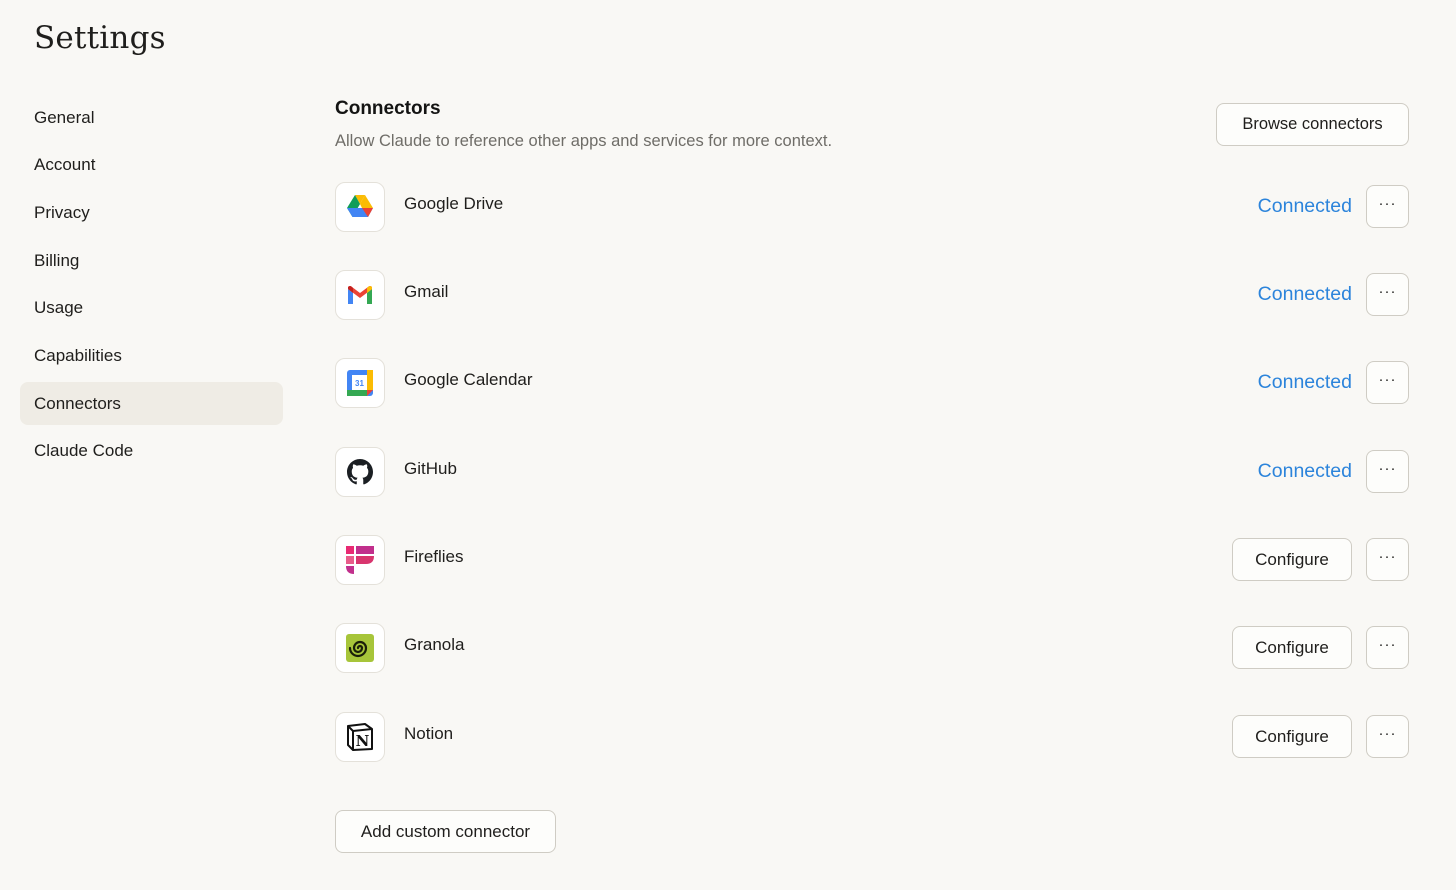  Describe the element at coordinates (360, 560) in the screenshot. I see `fireflies-icon` at that location.